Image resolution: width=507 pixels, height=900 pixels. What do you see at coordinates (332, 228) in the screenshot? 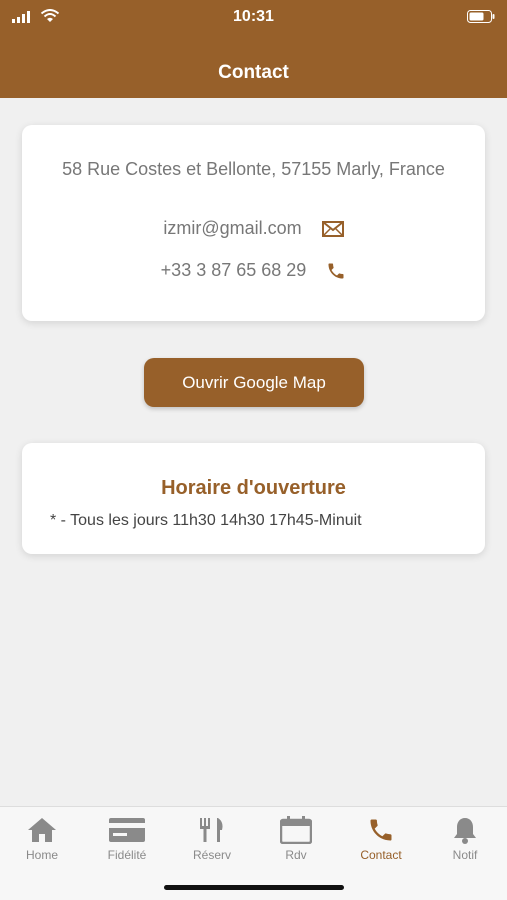
I see `envelope-icon` at bounding box center [332, 228].